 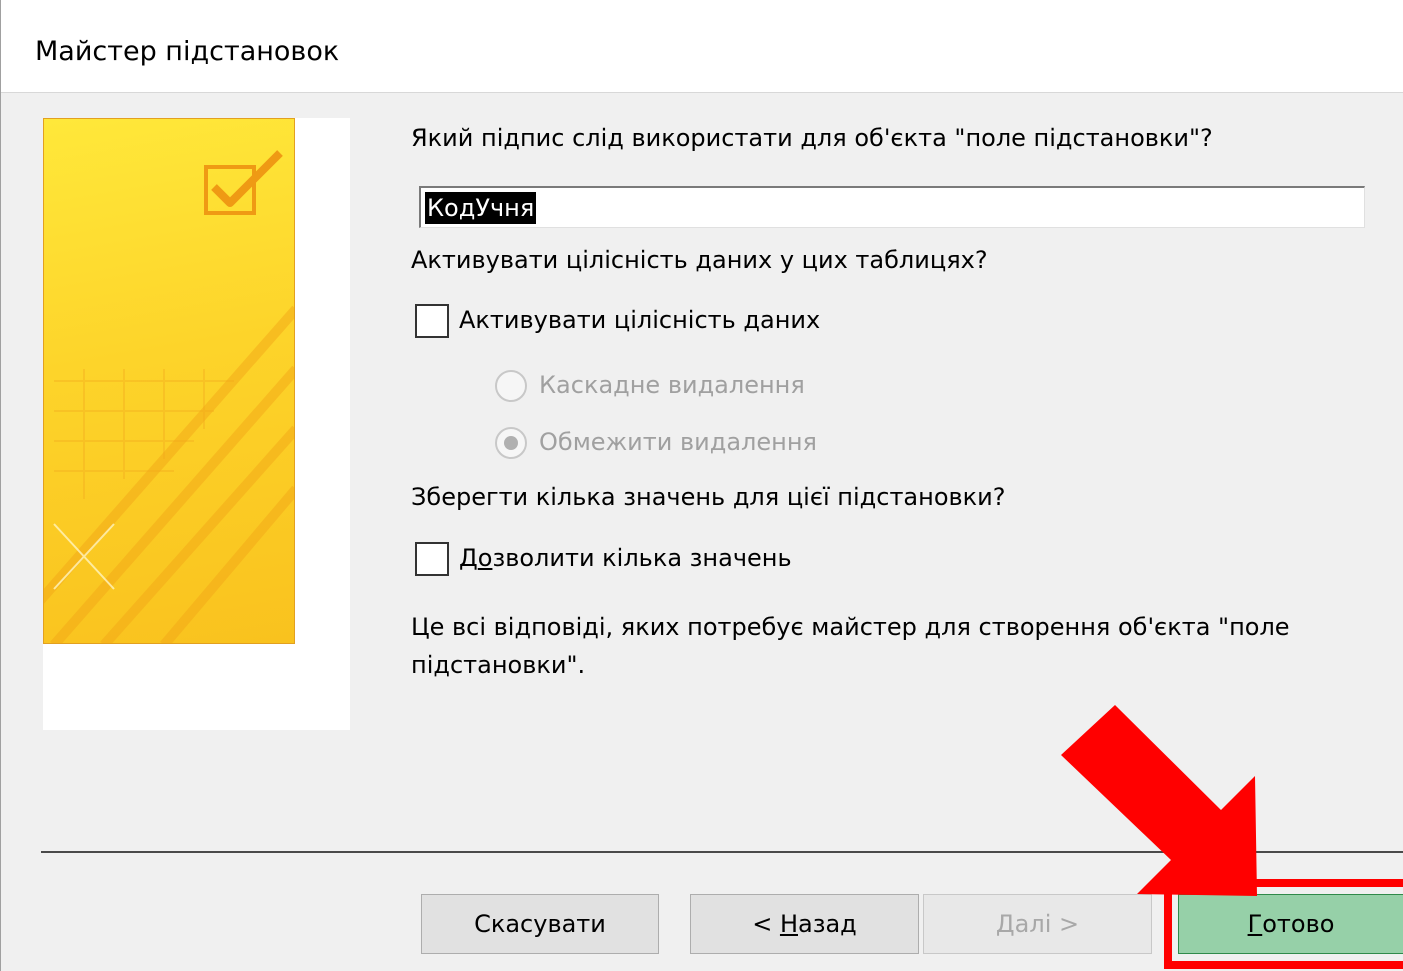 What do you see at coordinates (1159, 800) in the screenshot?
I see `red-arrow-icon` at bounding box center [1159, 800].